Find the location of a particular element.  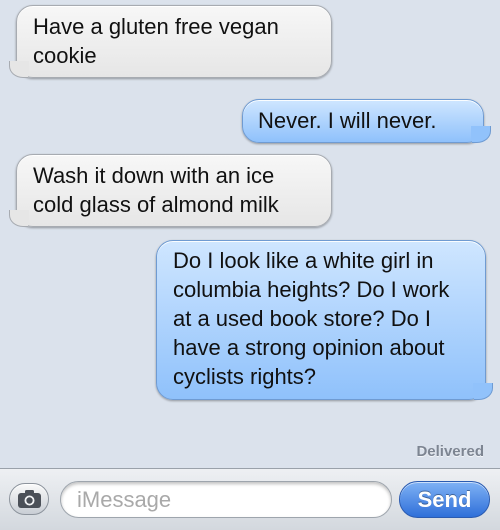

message-composer: iMessage Send is located at coordinates (250, 499).